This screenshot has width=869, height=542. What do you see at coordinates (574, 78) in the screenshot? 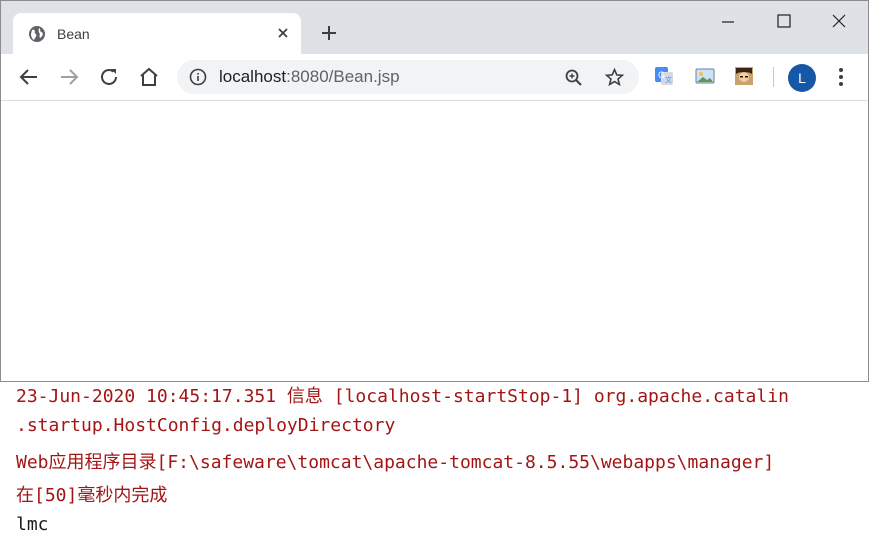
I see `zoom-icon` at bounding box center [574, 78].